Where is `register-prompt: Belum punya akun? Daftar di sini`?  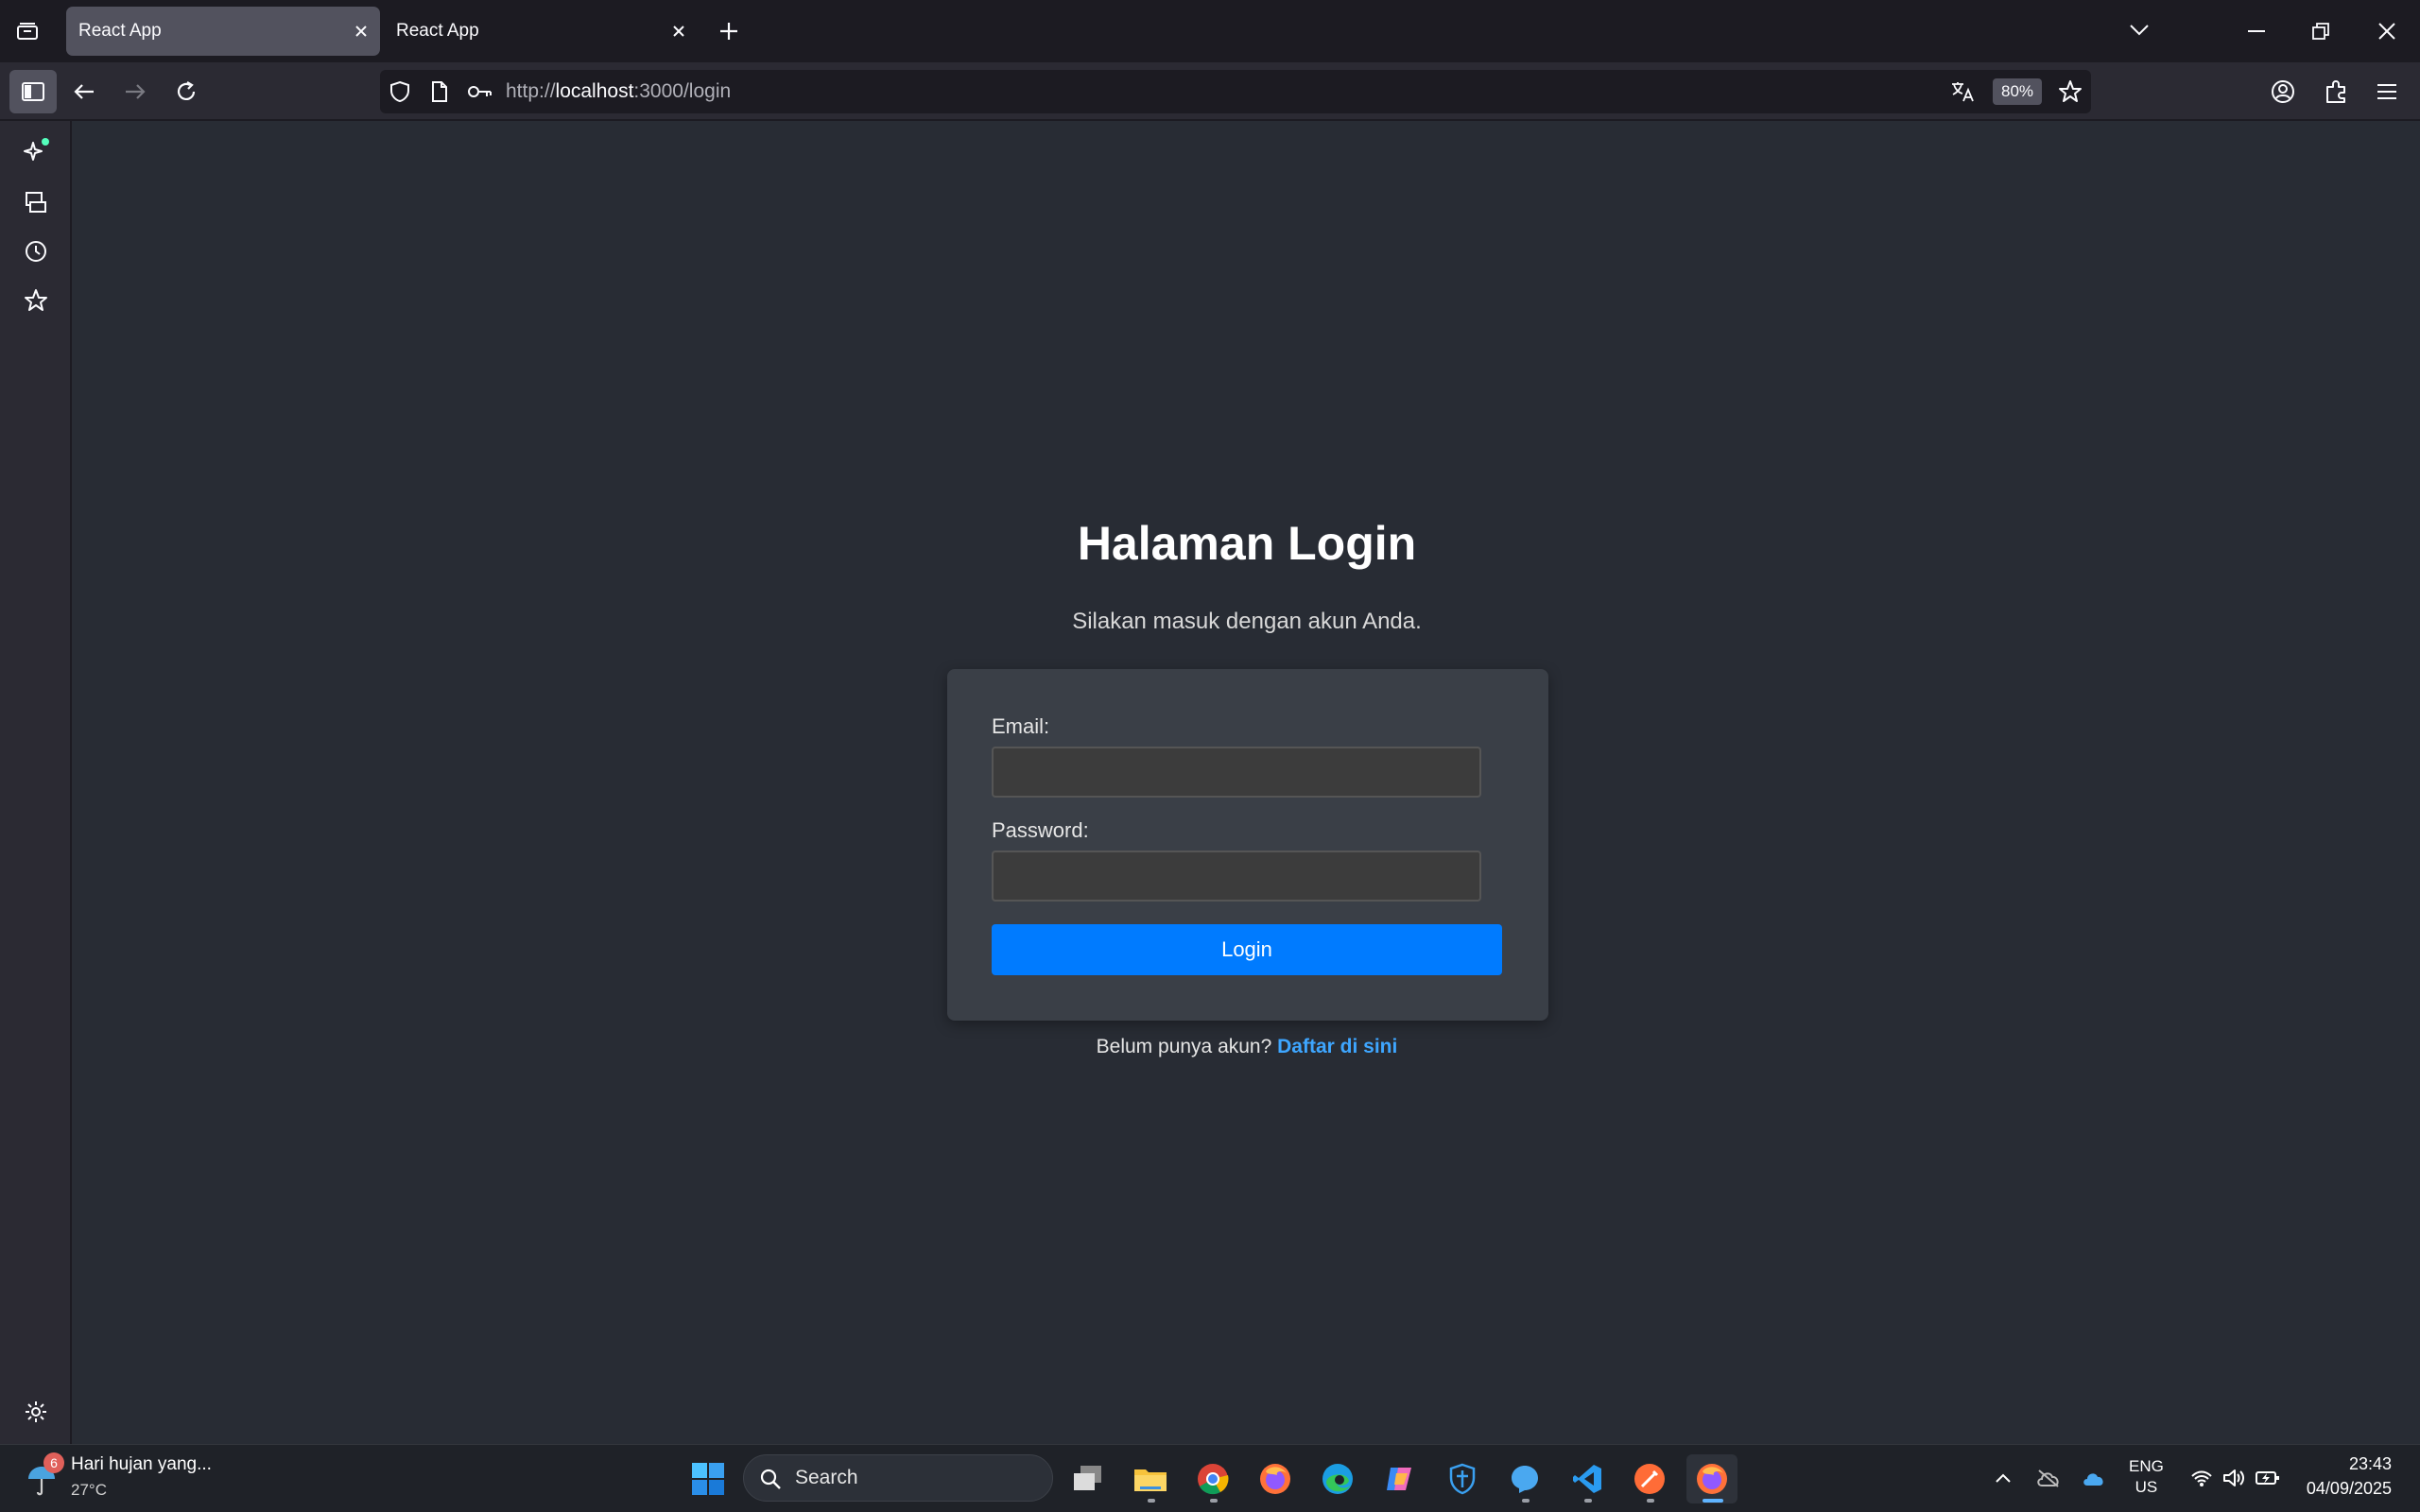 register-prompt: Belum punya akun? Daftar di sini is located at coordinates (1247, 1047).